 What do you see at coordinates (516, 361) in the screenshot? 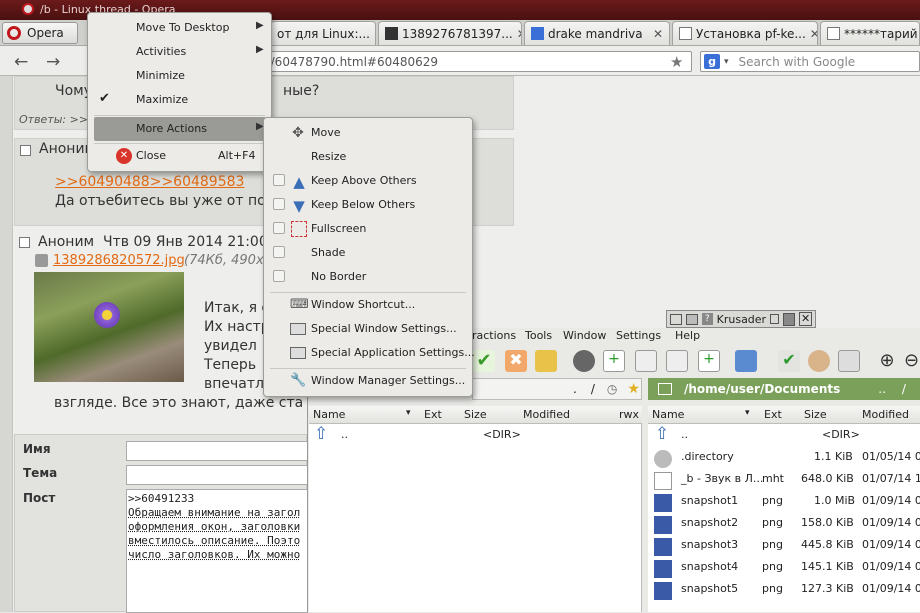
I see `delete-icon: ✖` at bounding box center [516, 361].